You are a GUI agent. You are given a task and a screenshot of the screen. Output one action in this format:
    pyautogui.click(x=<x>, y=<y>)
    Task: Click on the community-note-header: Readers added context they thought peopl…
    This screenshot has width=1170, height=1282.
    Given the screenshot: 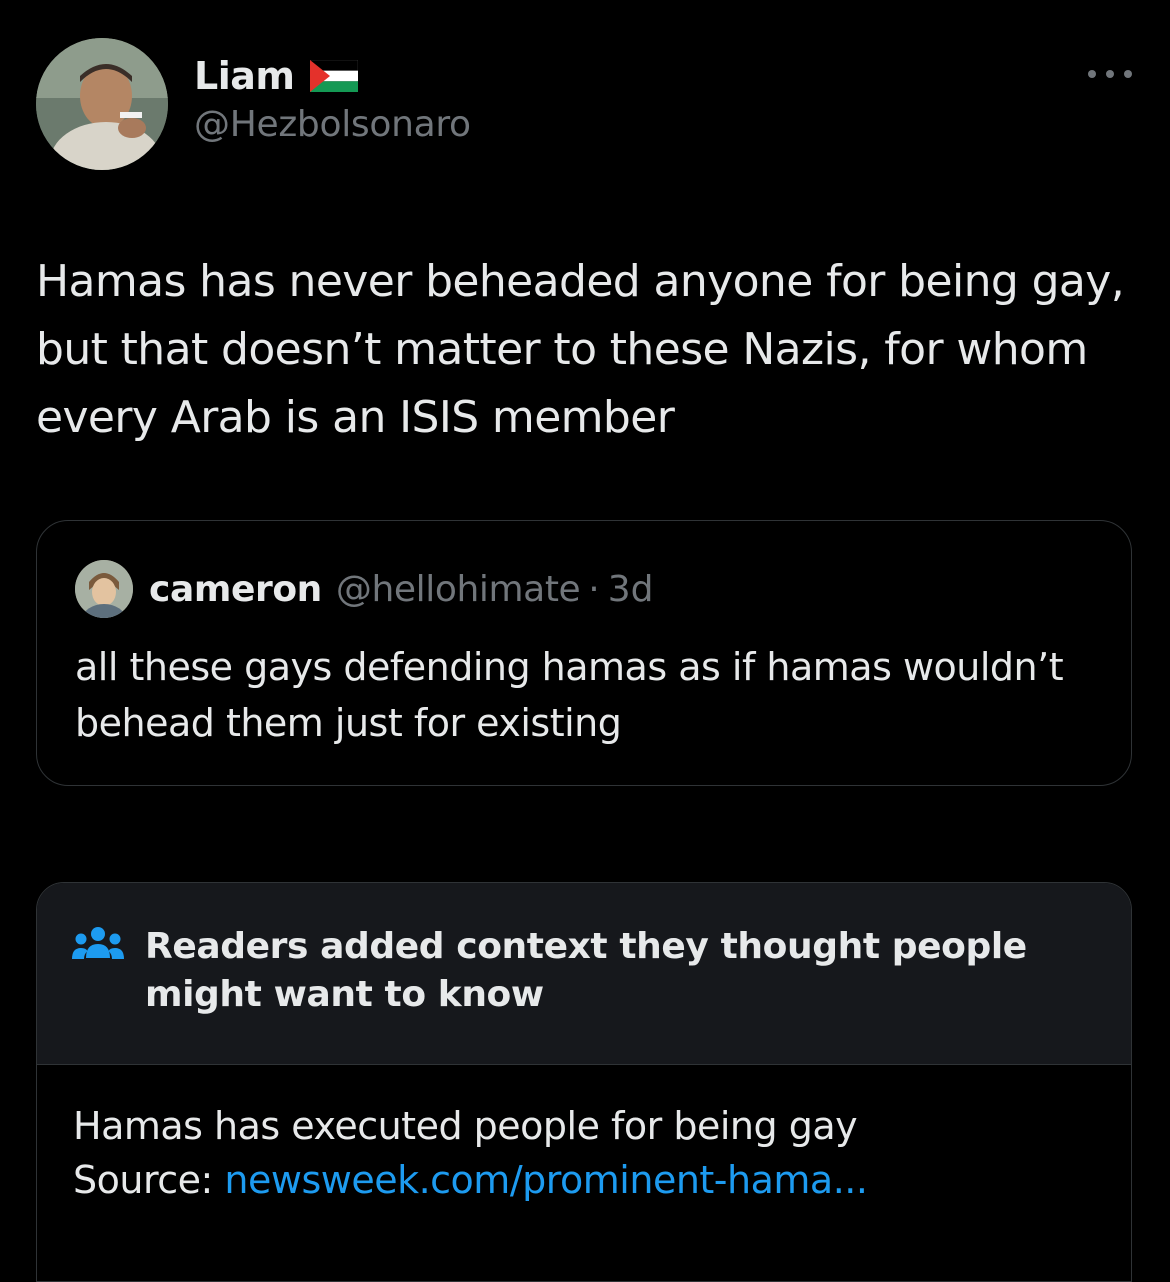 What is the action you would take?
    pyautogui.click(x=584, y=974)
    